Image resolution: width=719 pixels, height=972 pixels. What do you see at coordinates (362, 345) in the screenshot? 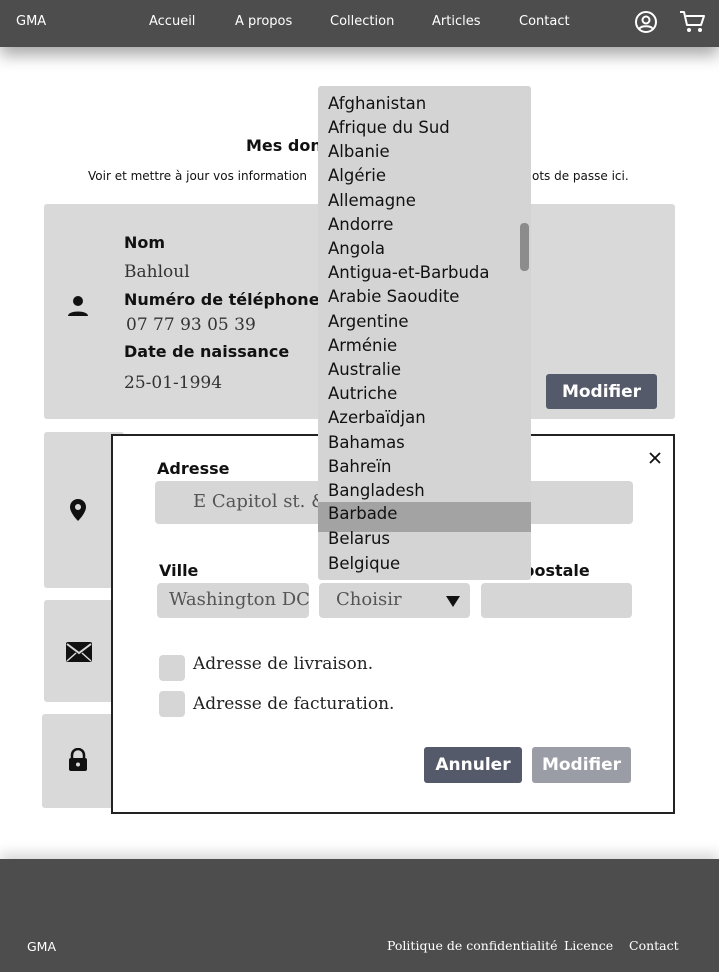
I see `country-option: Arménie` at bounding box center [362, 345].